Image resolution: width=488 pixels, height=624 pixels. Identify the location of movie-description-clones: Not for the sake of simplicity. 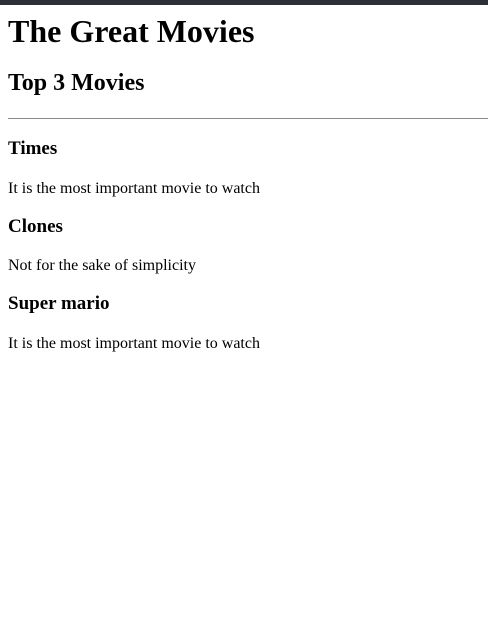
(102, 265).